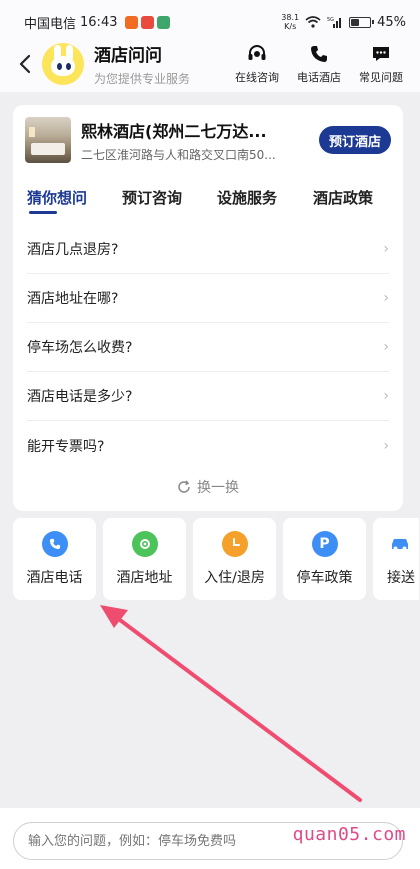  Describe the element at coordinates (324, 544) in the screenshot. I see `parking-icon: P` at that location.